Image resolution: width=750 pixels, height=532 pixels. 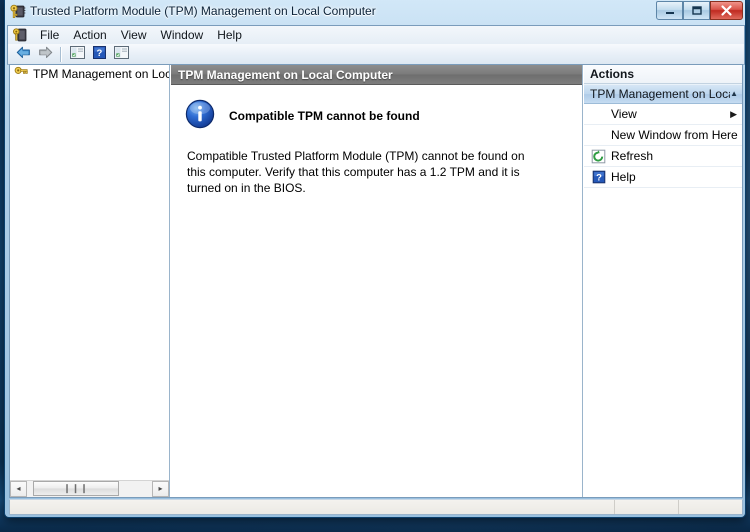 I want to click on action-item-help: ? Help, so click(x=663, y=177).